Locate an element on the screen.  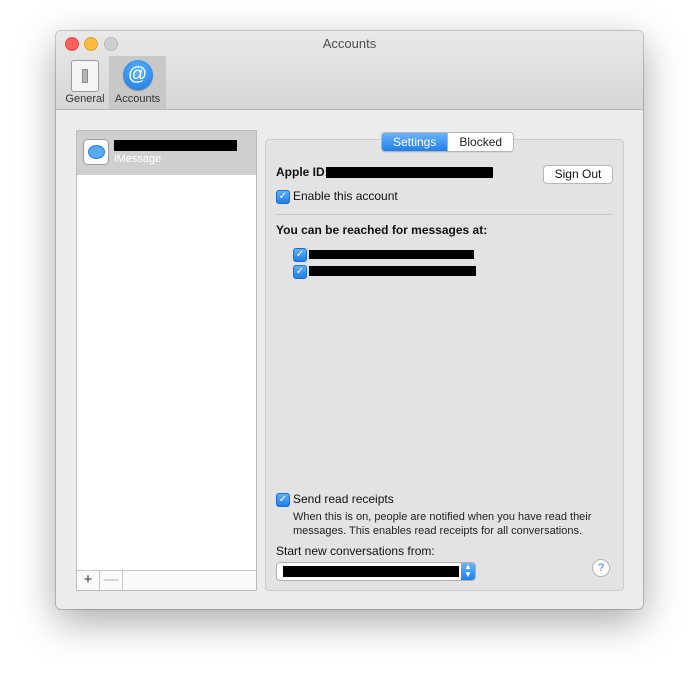
divider is located at coordinates (444, 214).